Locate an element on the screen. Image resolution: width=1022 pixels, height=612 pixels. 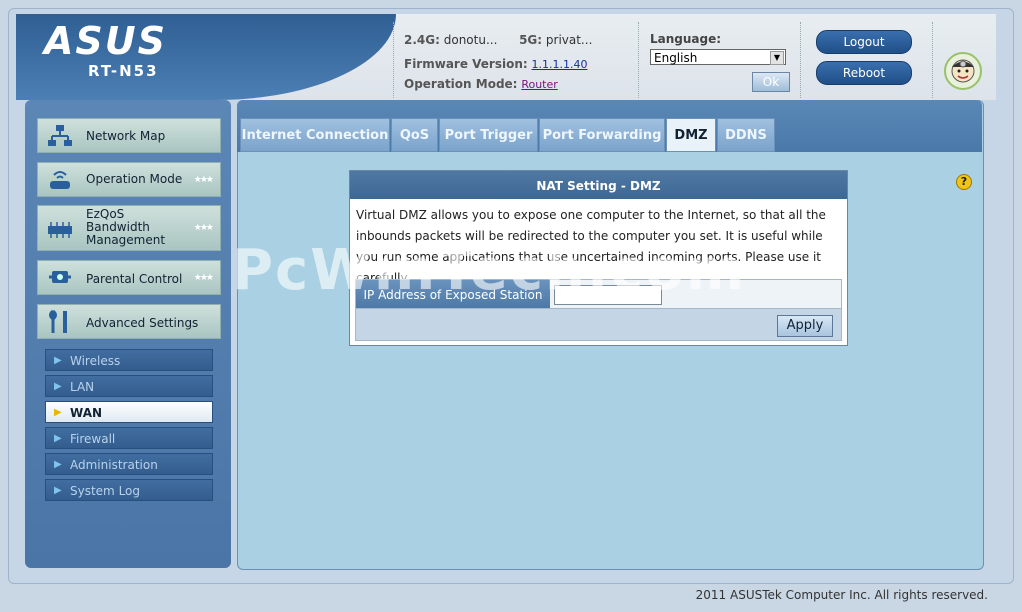
menu-ezqos: EzQoS Bandwidth Management ★★★ is located at coordinates (129, 228).